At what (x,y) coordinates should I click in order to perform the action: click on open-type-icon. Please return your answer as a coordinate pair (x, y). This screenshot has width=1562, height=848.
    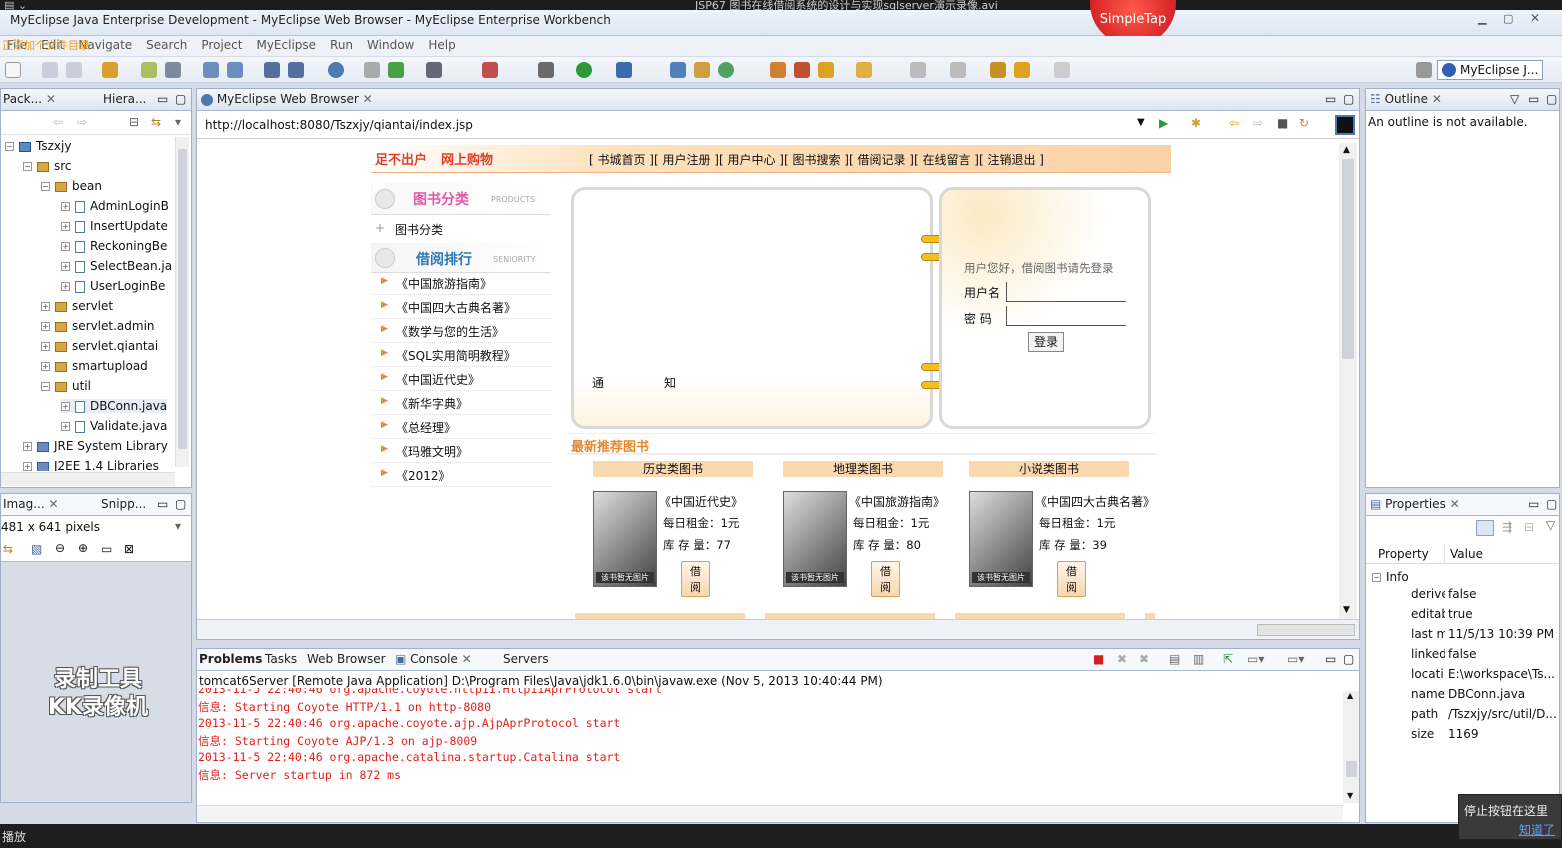
    Looking at the image, I should click on (372, 70).